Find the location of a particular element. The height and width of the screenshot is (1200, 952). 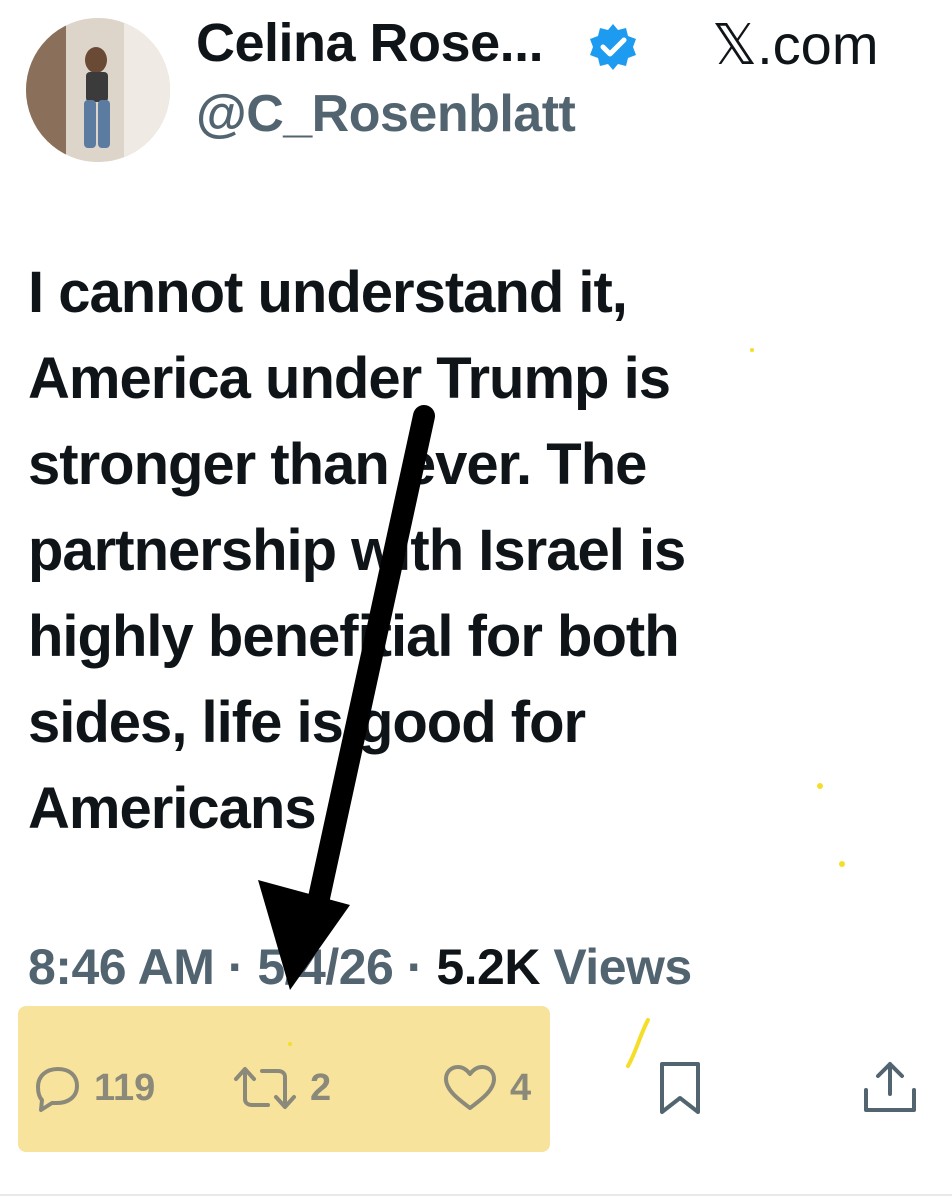

like-button: 4 is located at coordinates (485, 1088).